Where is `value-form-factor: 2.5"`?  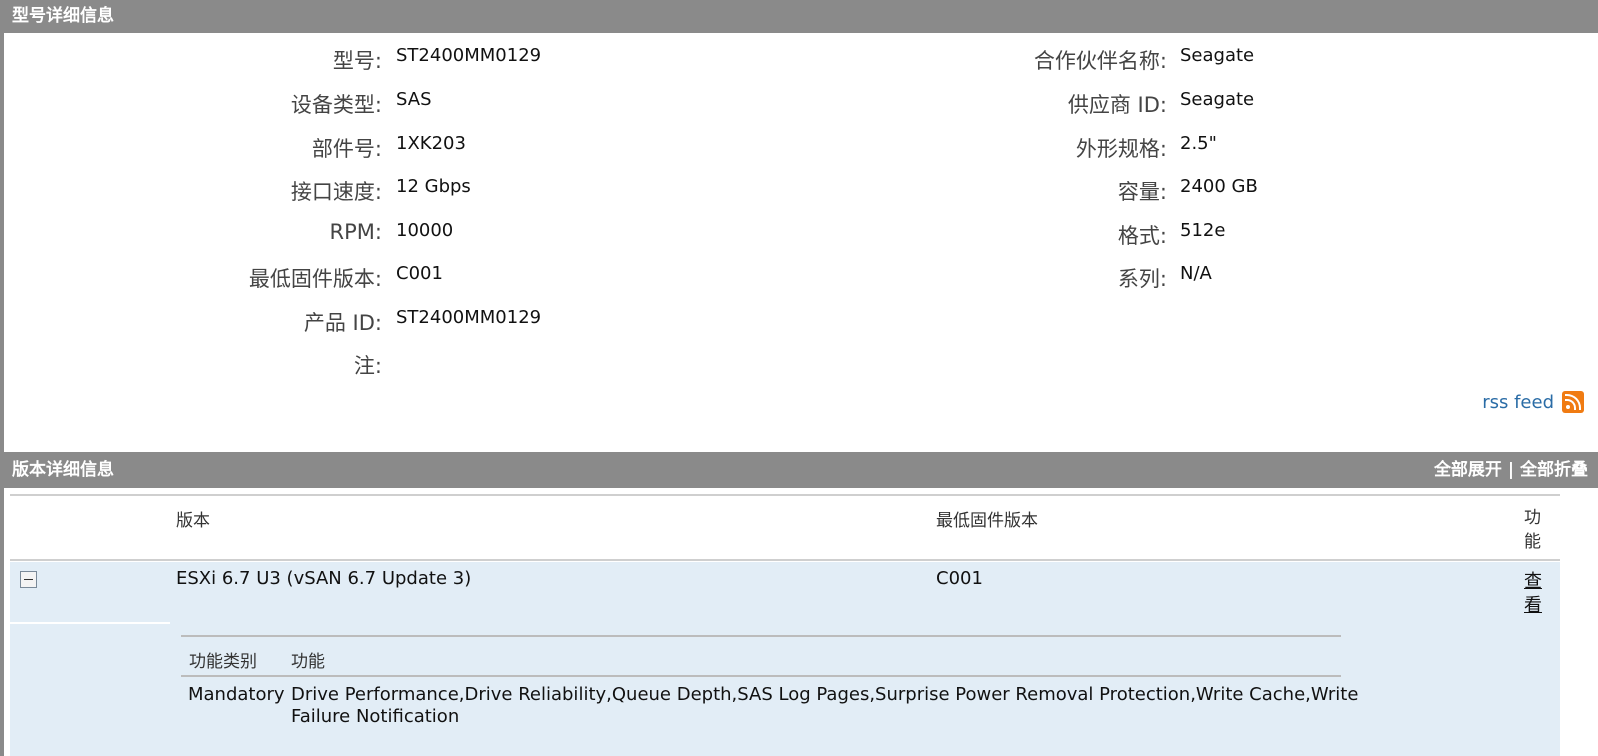
value-form-factor: 2.5" is located at coordinates (1198, 143).